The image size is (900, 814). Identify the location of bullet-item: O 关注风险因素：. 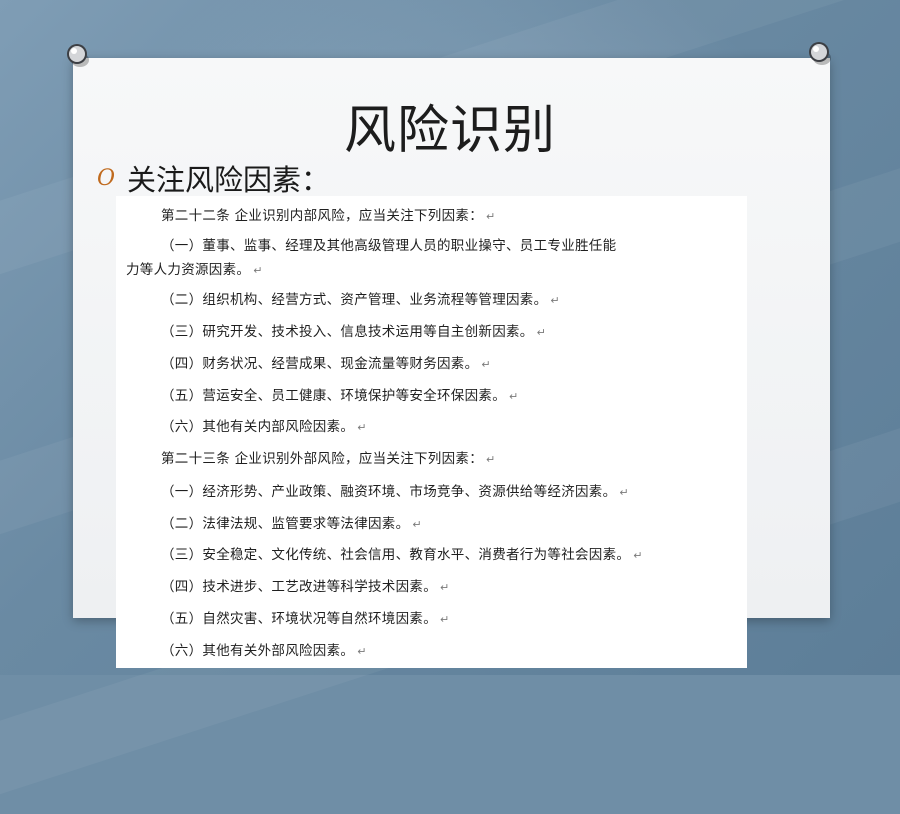
(213, 178).